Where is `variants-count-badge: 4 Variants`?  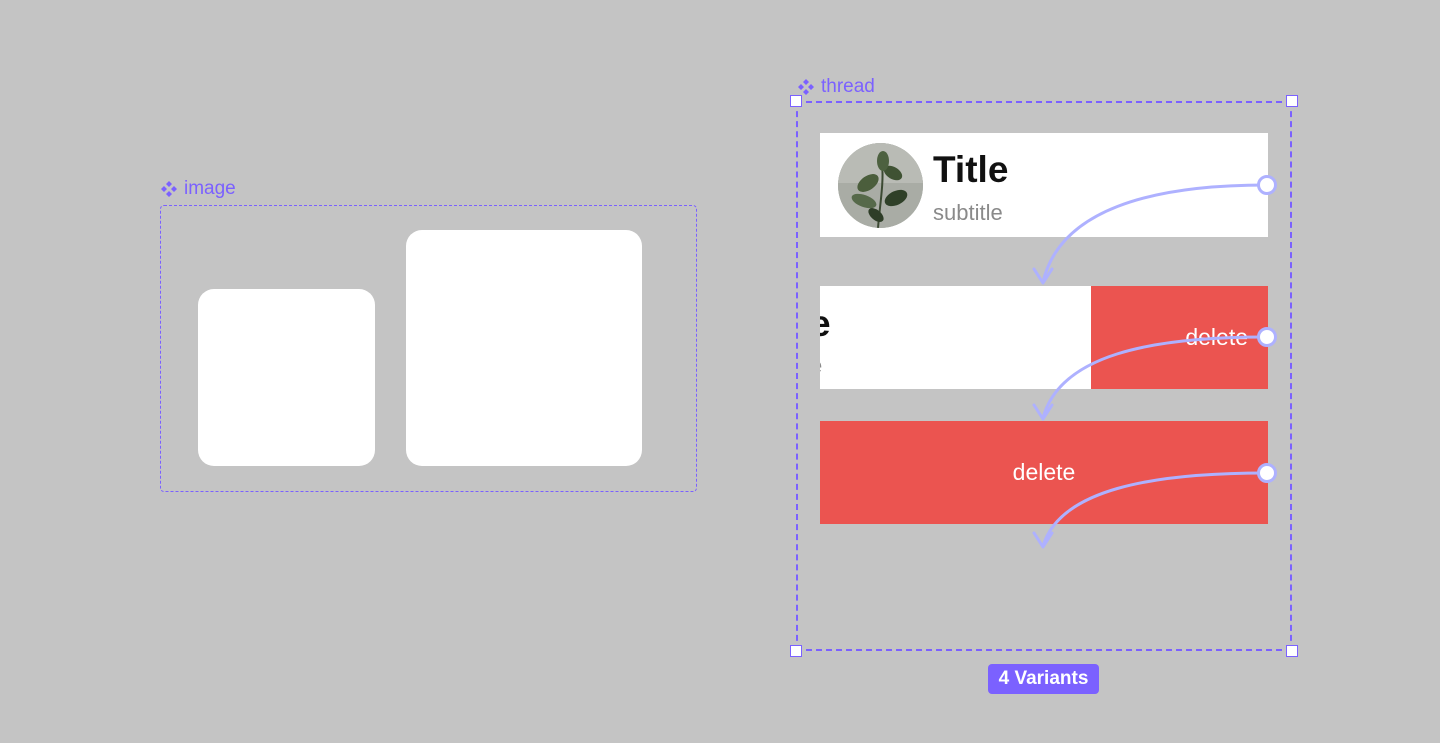
variants-count-badge: 4 Variants is located at coordinates (1043, 679).